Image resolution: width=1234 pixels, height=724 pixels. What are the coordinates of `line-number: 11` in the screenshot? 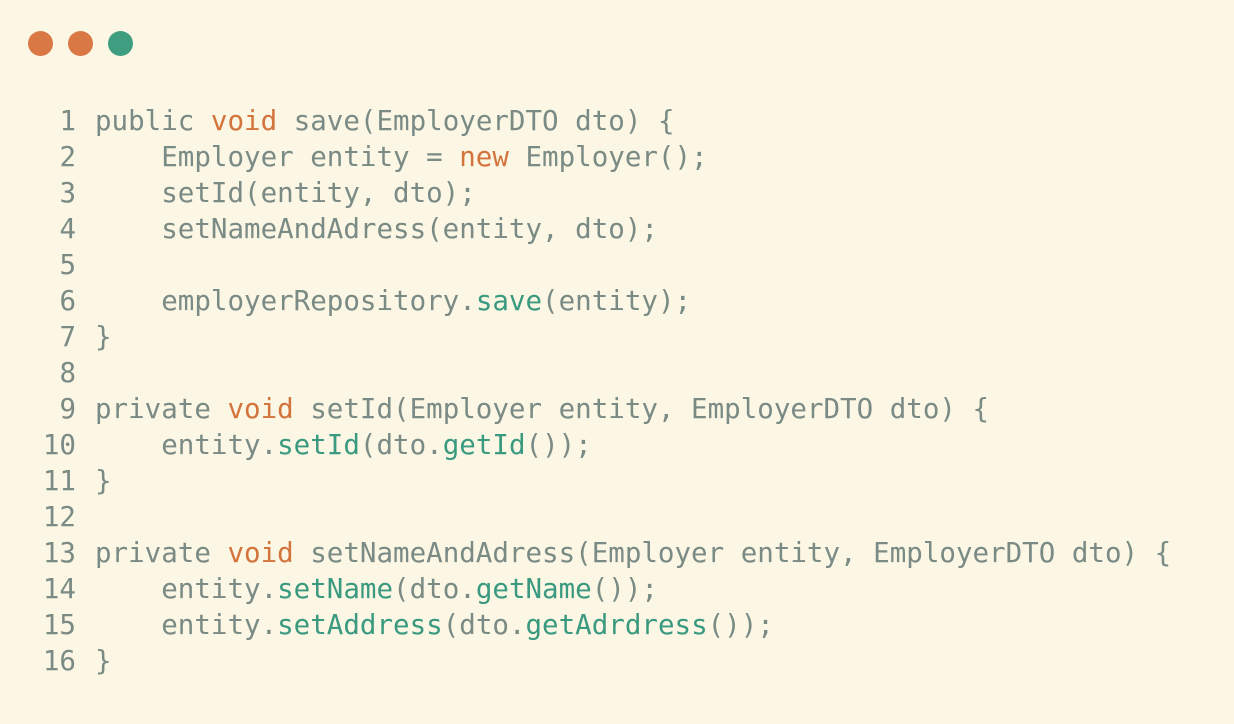 It's located at (59, 481).